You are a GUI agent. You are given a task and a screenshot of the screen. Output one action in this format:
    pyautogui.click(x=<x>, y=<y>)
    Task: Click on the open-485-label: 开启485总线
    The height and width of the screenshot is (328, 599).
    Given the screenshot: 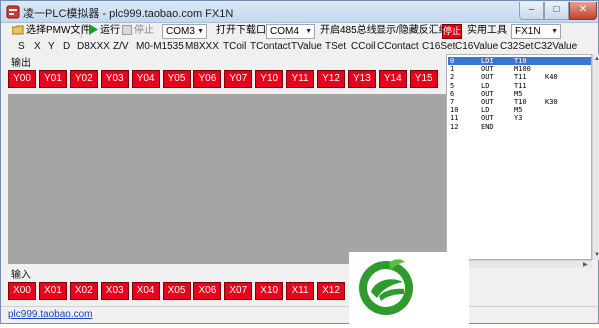 What is the action you would take?
    pyautogui.click(x=348, y=30)
    